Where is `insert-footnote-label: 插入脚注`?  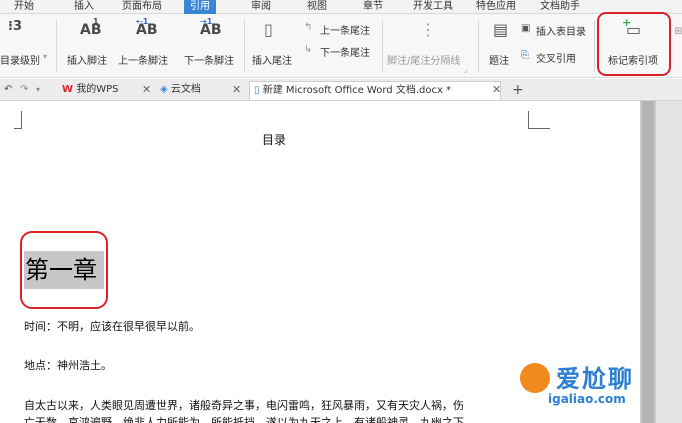
insert-footnote-label: 插入脚注 is located at coordinates (87, 61).